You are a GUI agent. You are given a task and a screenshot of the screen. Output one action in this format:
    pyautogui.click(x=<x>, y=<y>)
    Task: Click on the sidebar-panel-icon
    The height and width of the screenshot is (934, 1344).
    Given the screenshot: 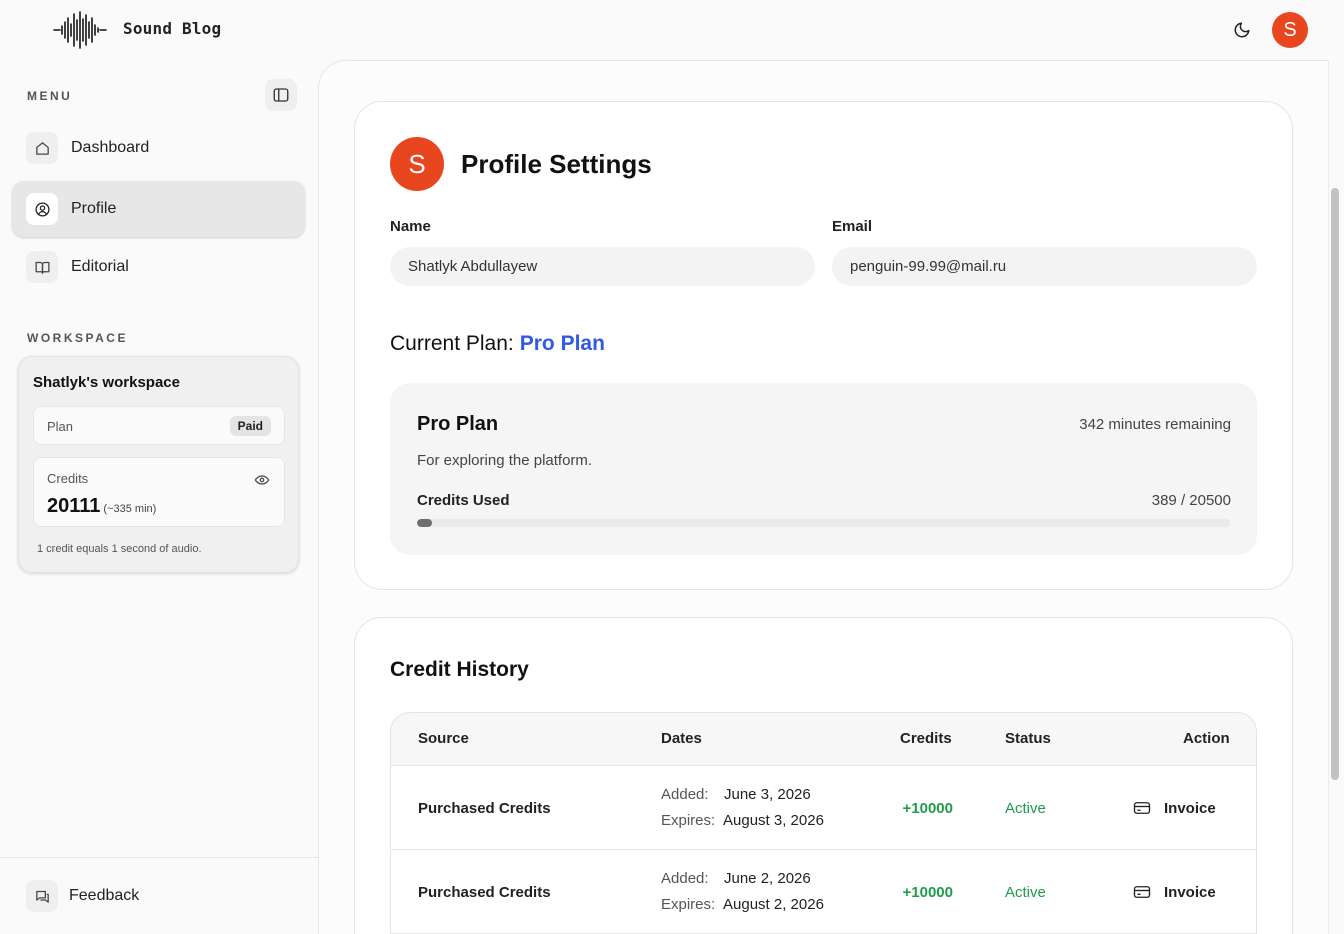 What is the action you would take?
    pyautogui.click(x=281, y=95)
    